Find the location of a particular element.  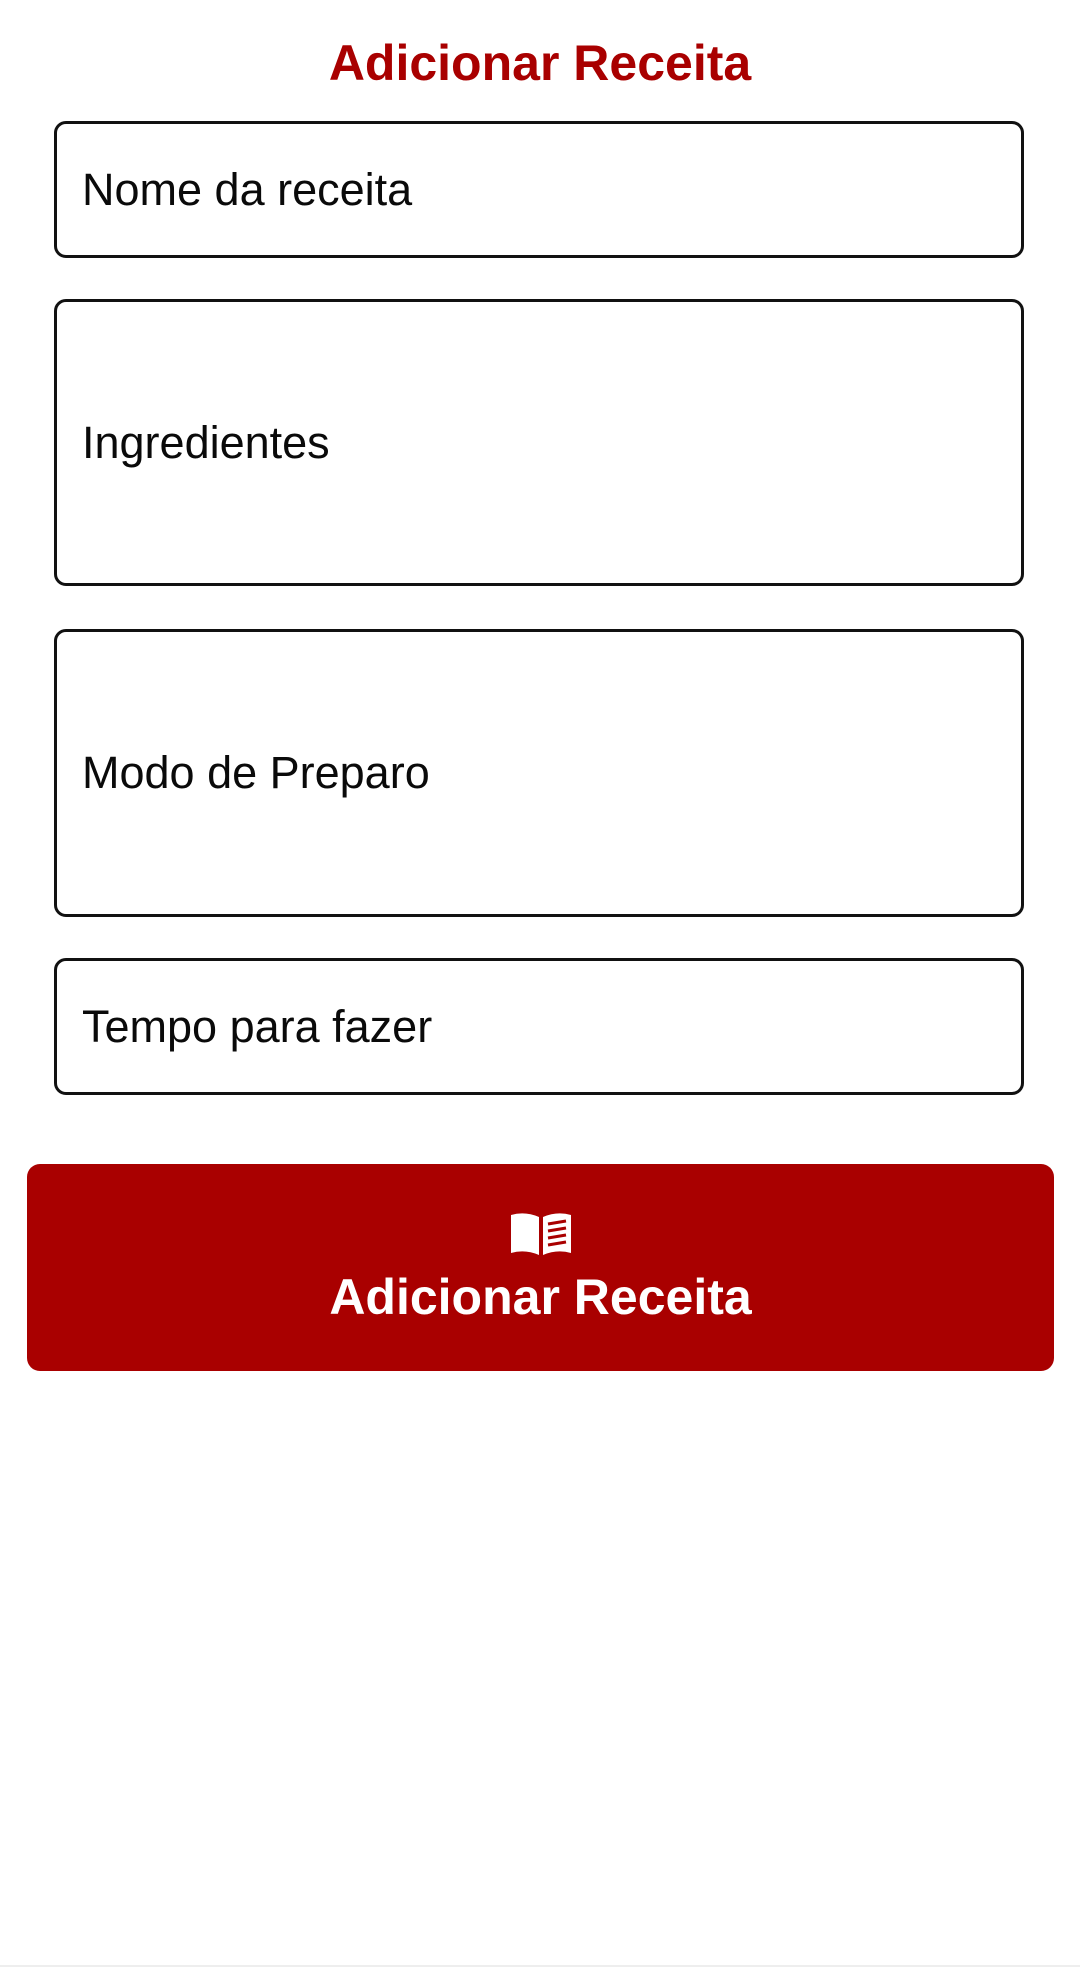

add-recipe-button: Adicionar Receita is located at coordinates (540, 1267).